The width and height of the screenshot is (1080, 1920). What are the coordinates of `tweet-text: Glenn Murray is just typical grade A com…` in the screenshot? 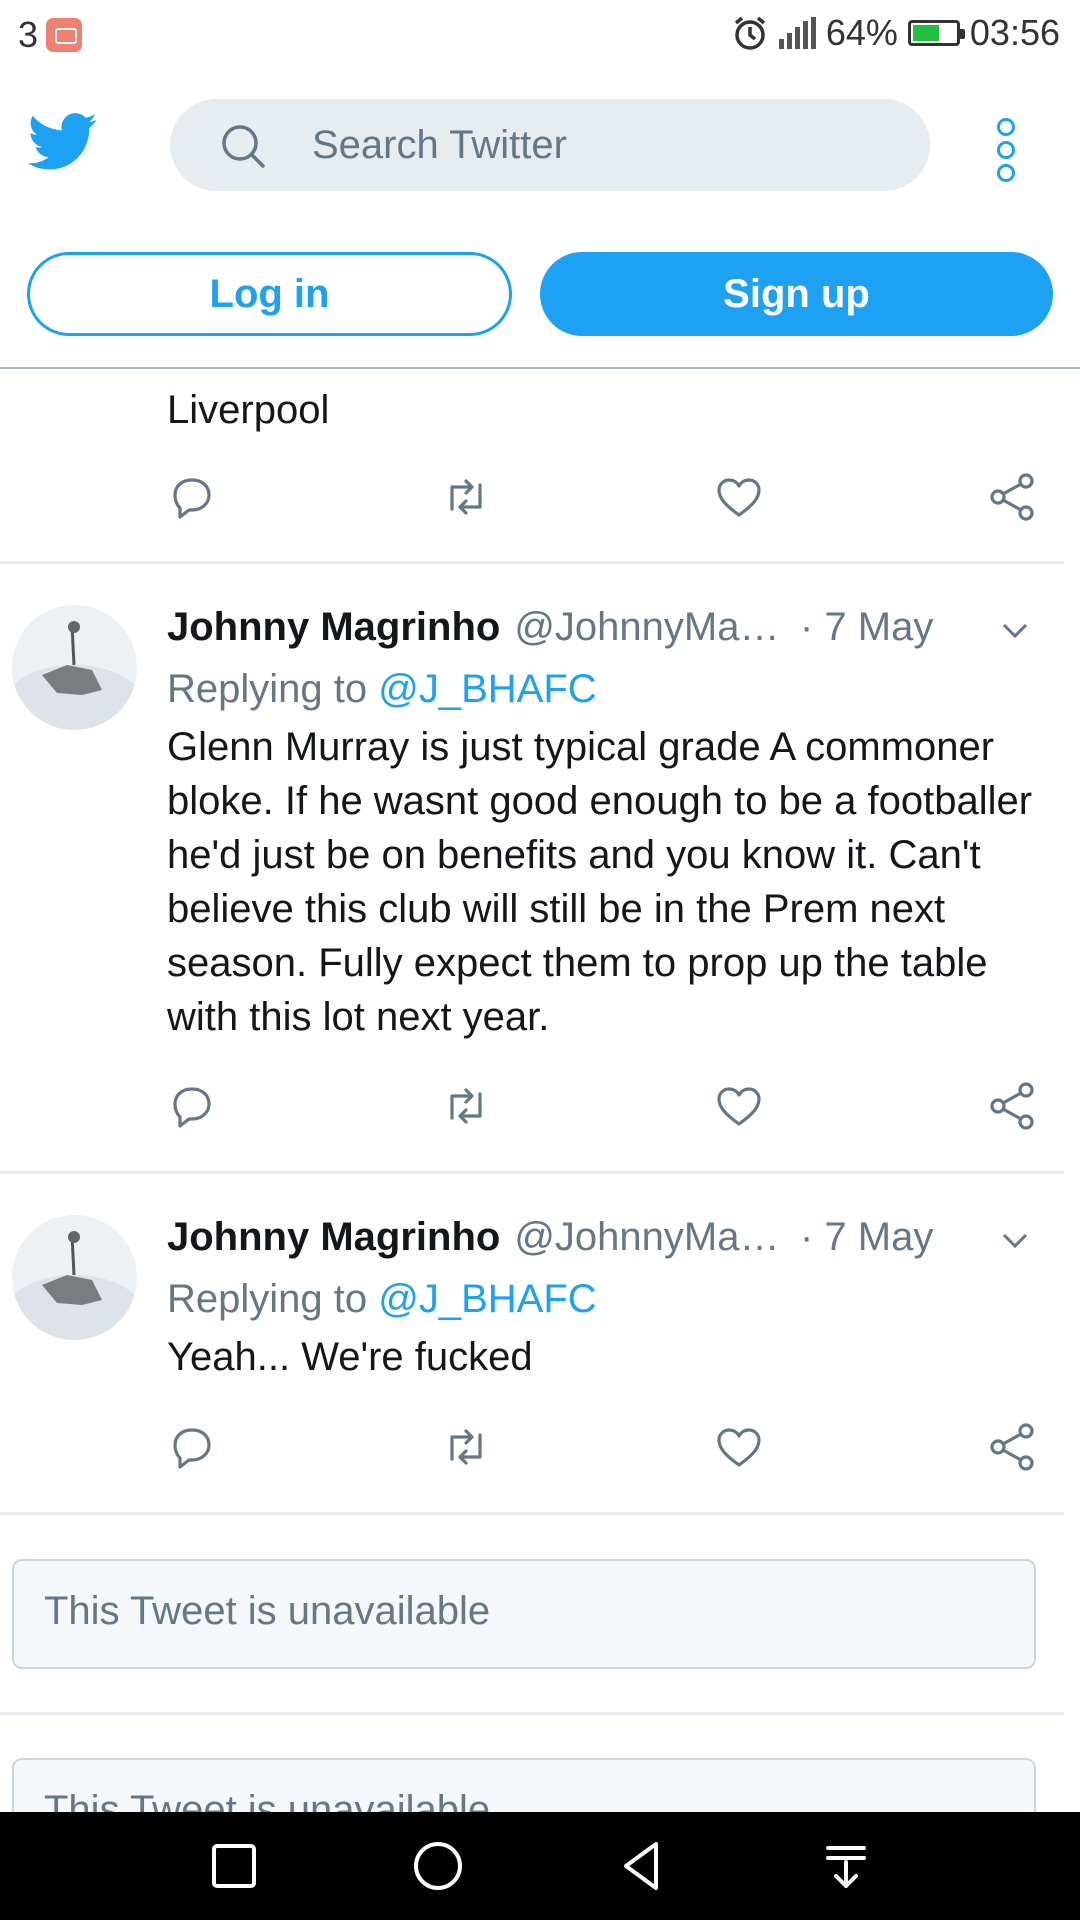 It's located at (600, 882).